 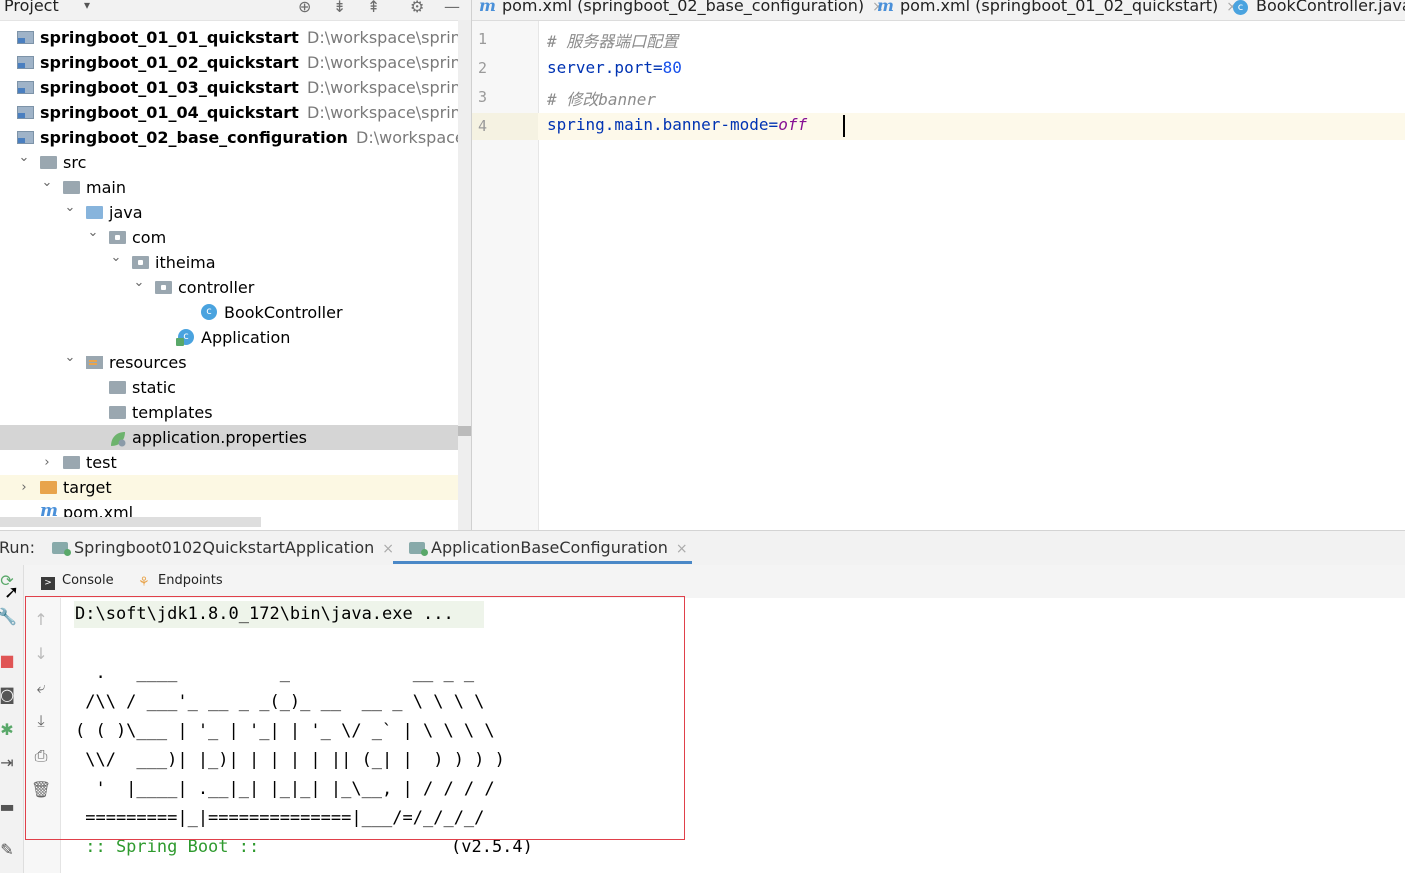 What do you see at coordinates (8, 729) in the screenshot?
I see `debug-icon: ✱` at bounding box center [8, 729].